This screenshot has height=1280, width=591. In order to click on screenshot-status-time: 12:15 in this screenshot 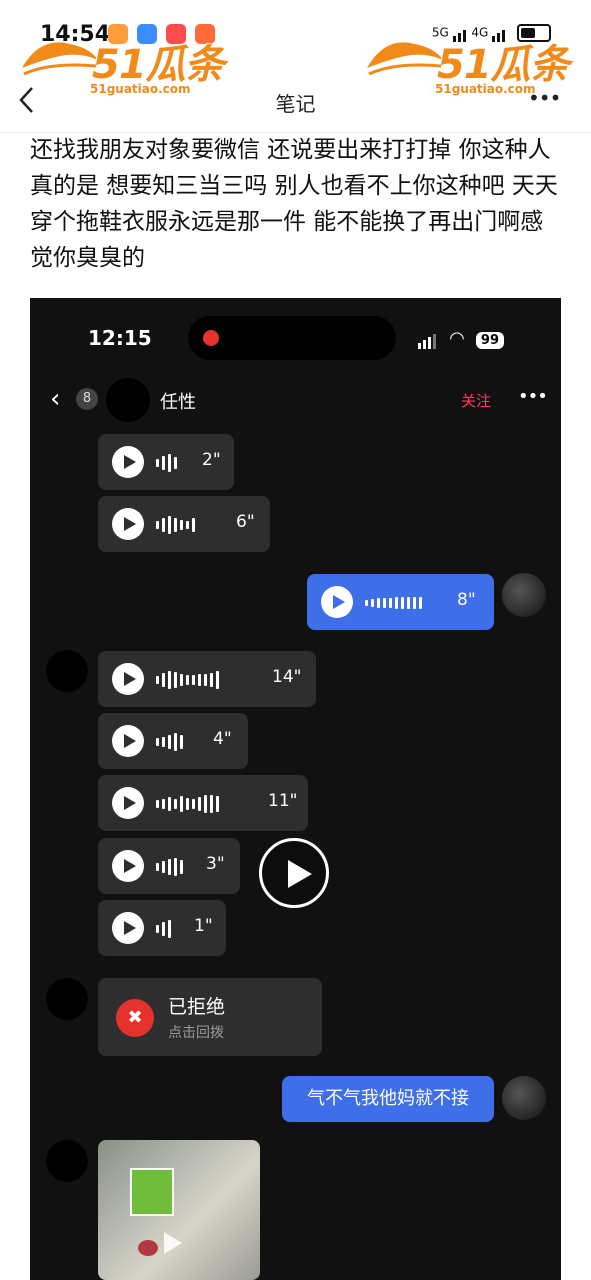, I will do `click(120, 338)`.